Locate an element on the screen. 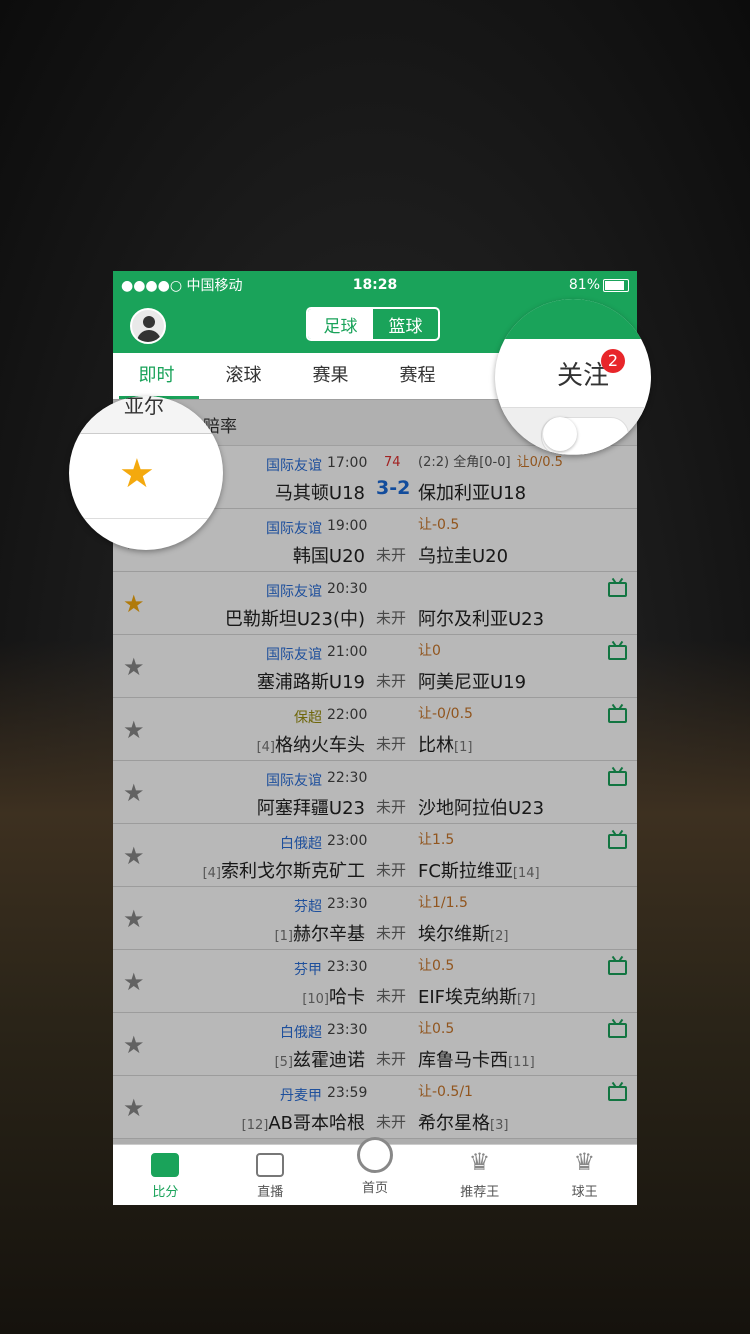 Image resolution: width=750 pixels, height=1334 pixels. league-name: 芬甲 is located at coordinates (308, 970).